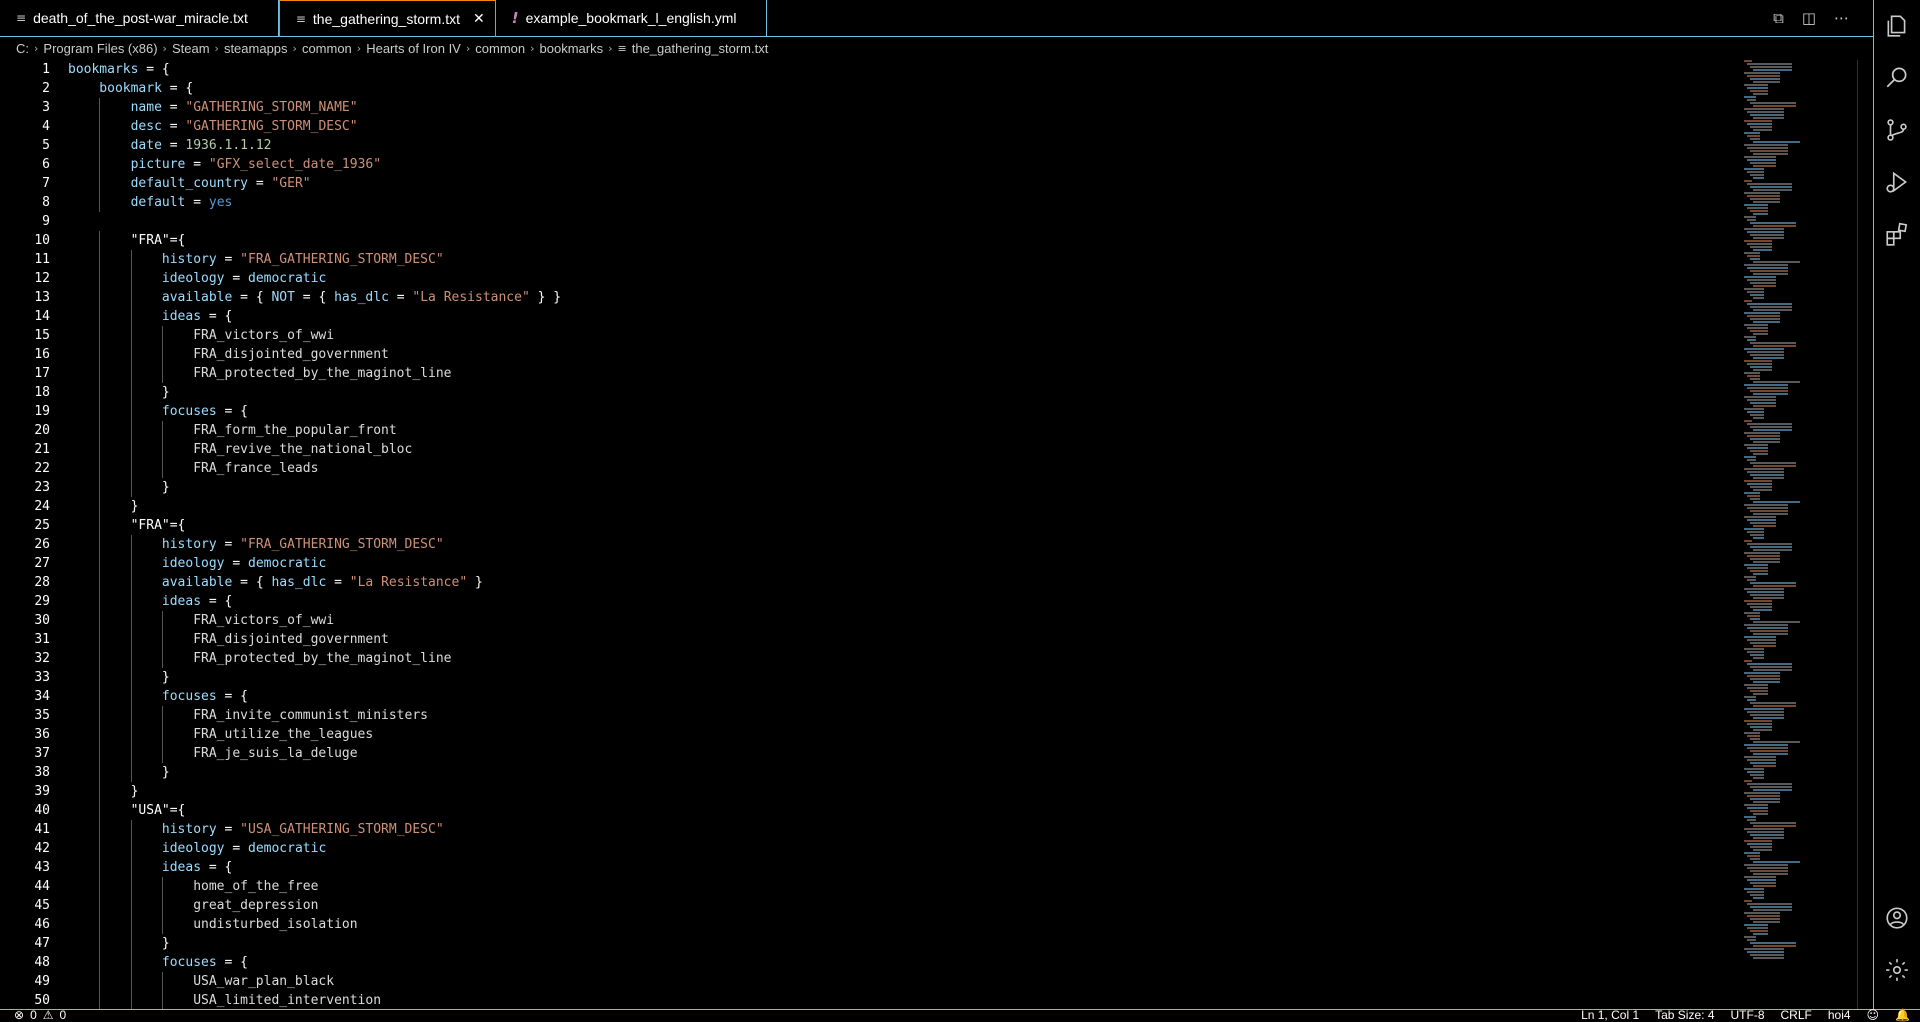 The width and height of the screenshot is (1920, 1022). What do you see at coordinates (314, 924) in the screenshot?
I see `code-line: undisturbed_isolation` at bounding box center [314, 924].